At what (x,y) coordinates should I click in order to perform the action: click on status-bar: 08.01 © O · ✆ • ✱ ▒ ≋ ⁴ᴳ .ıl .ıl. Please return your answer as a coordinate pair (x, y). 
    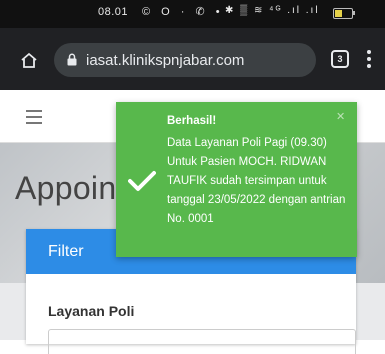
    Looking at the image, I should click on (192, 14).